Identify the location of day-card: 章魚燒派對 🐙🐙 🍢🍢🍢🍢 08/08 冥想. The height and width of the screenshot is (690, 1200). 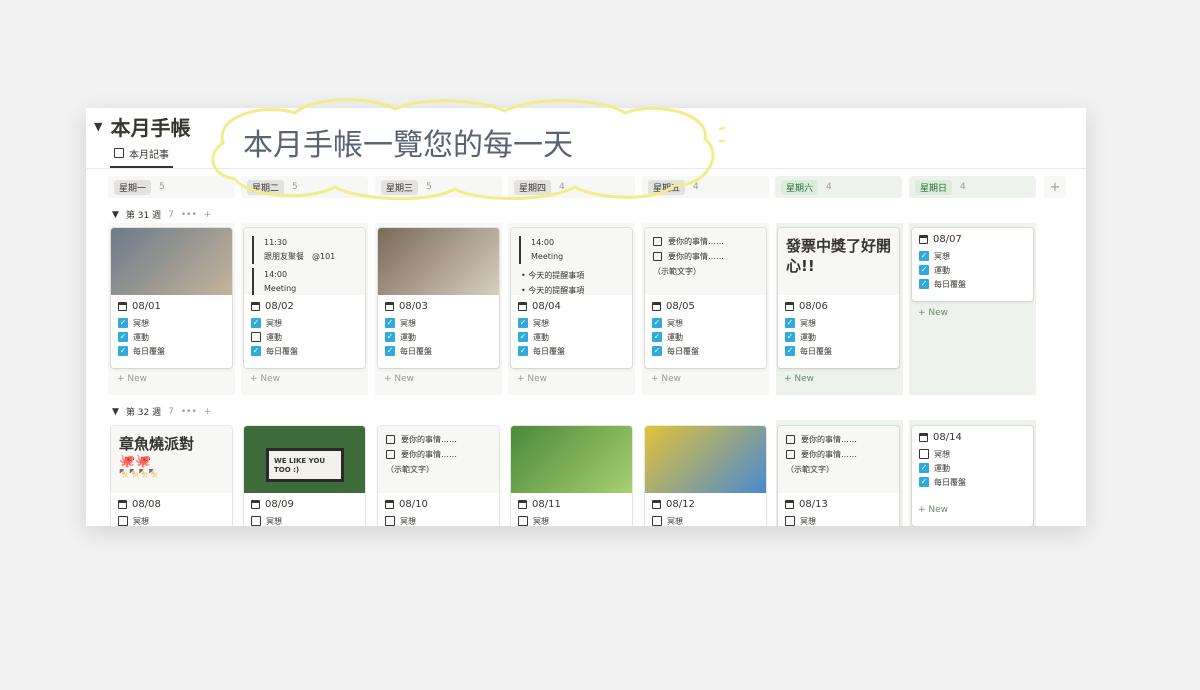
(171, 476).